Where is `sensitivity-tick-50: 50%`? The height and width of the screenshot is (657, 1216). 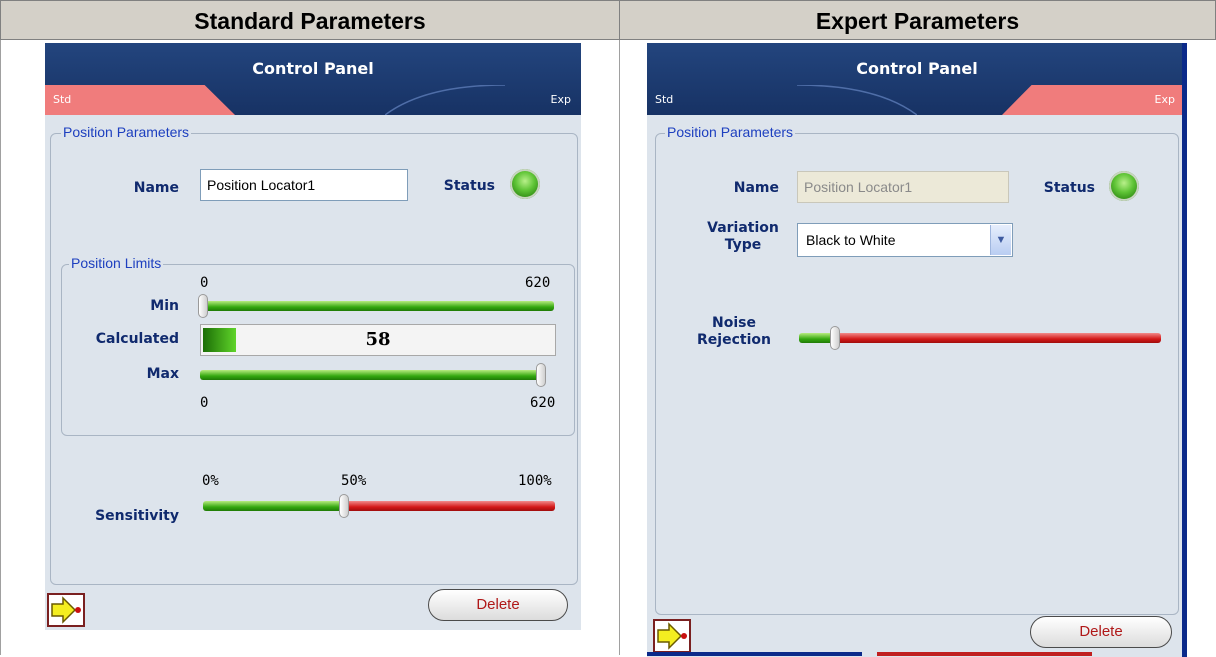
sensitivity-tick-50: 50% is located at coordinates (354, 481).